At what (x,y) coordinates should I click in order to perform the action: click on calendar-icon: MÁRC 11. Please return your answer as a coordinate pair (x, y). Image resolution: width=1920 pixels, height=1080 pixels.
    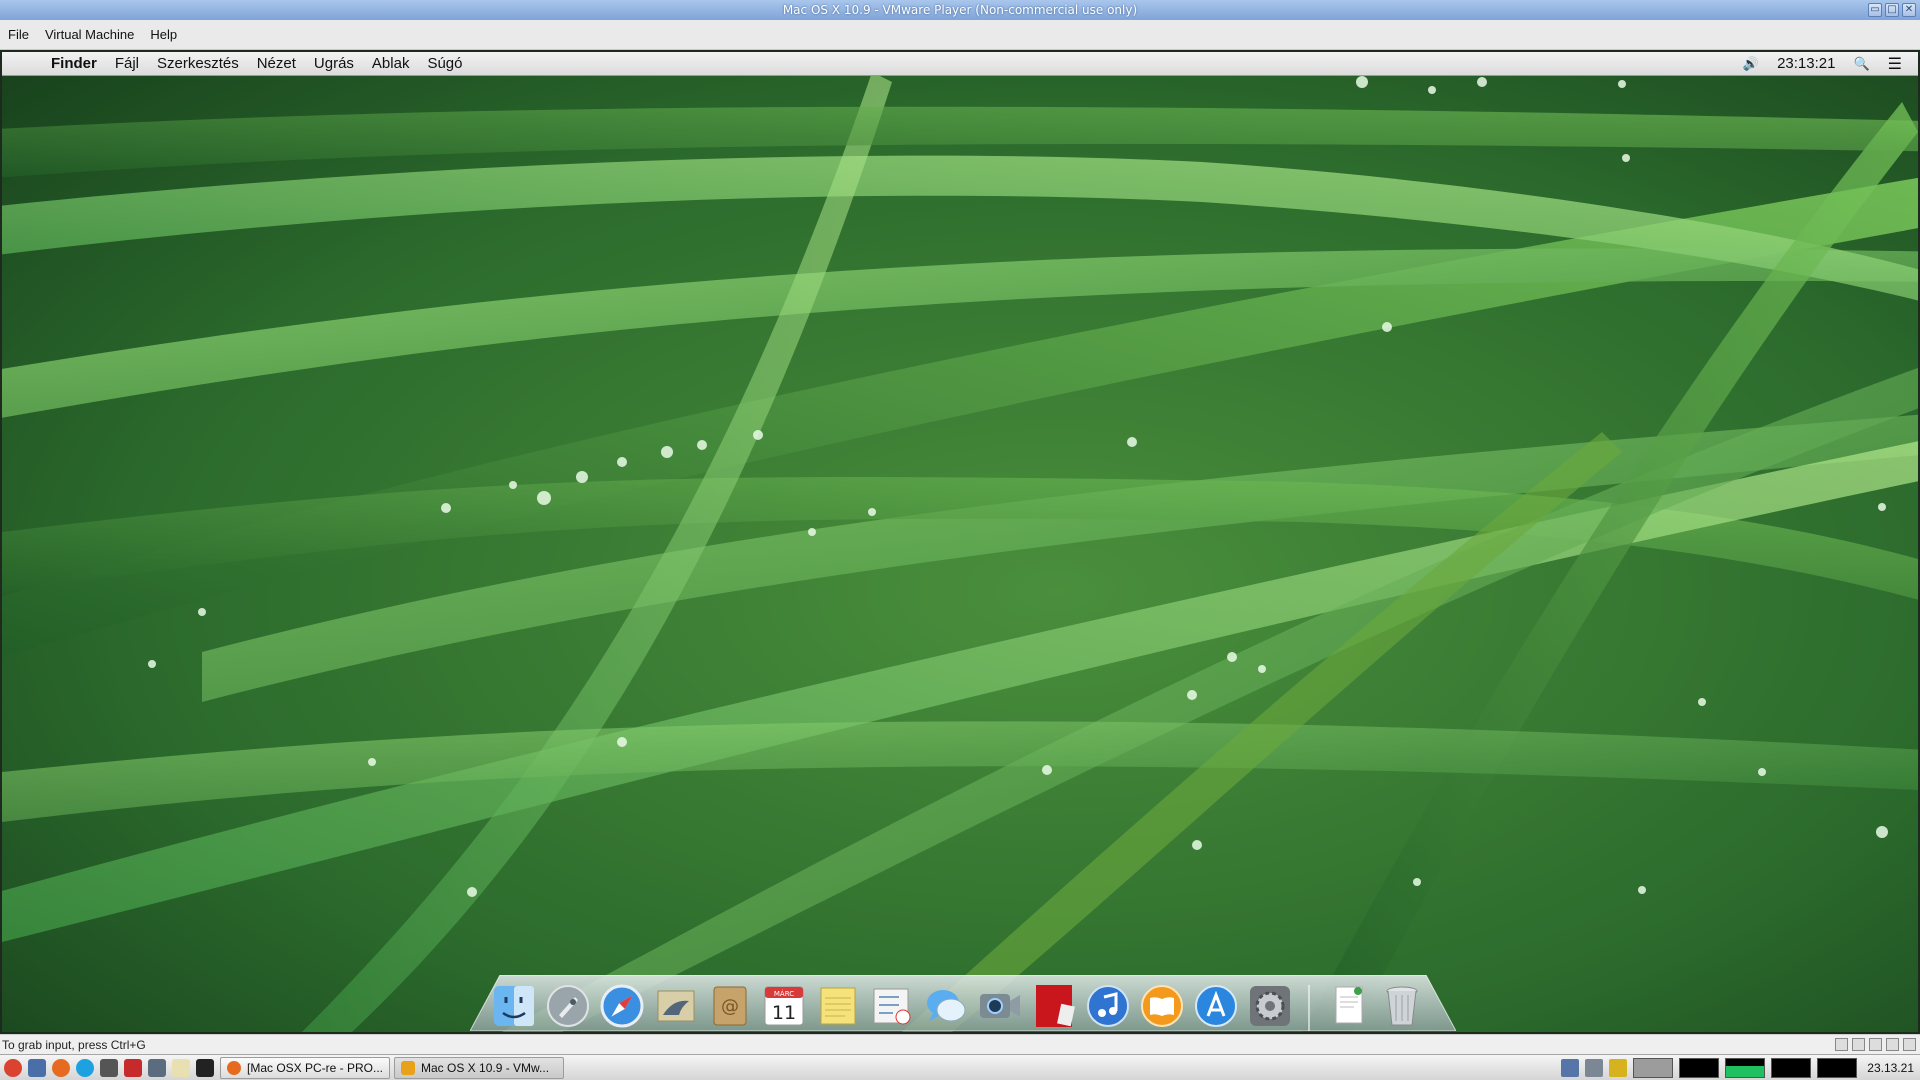
    Looking at the image, I should click on (784, 1006).